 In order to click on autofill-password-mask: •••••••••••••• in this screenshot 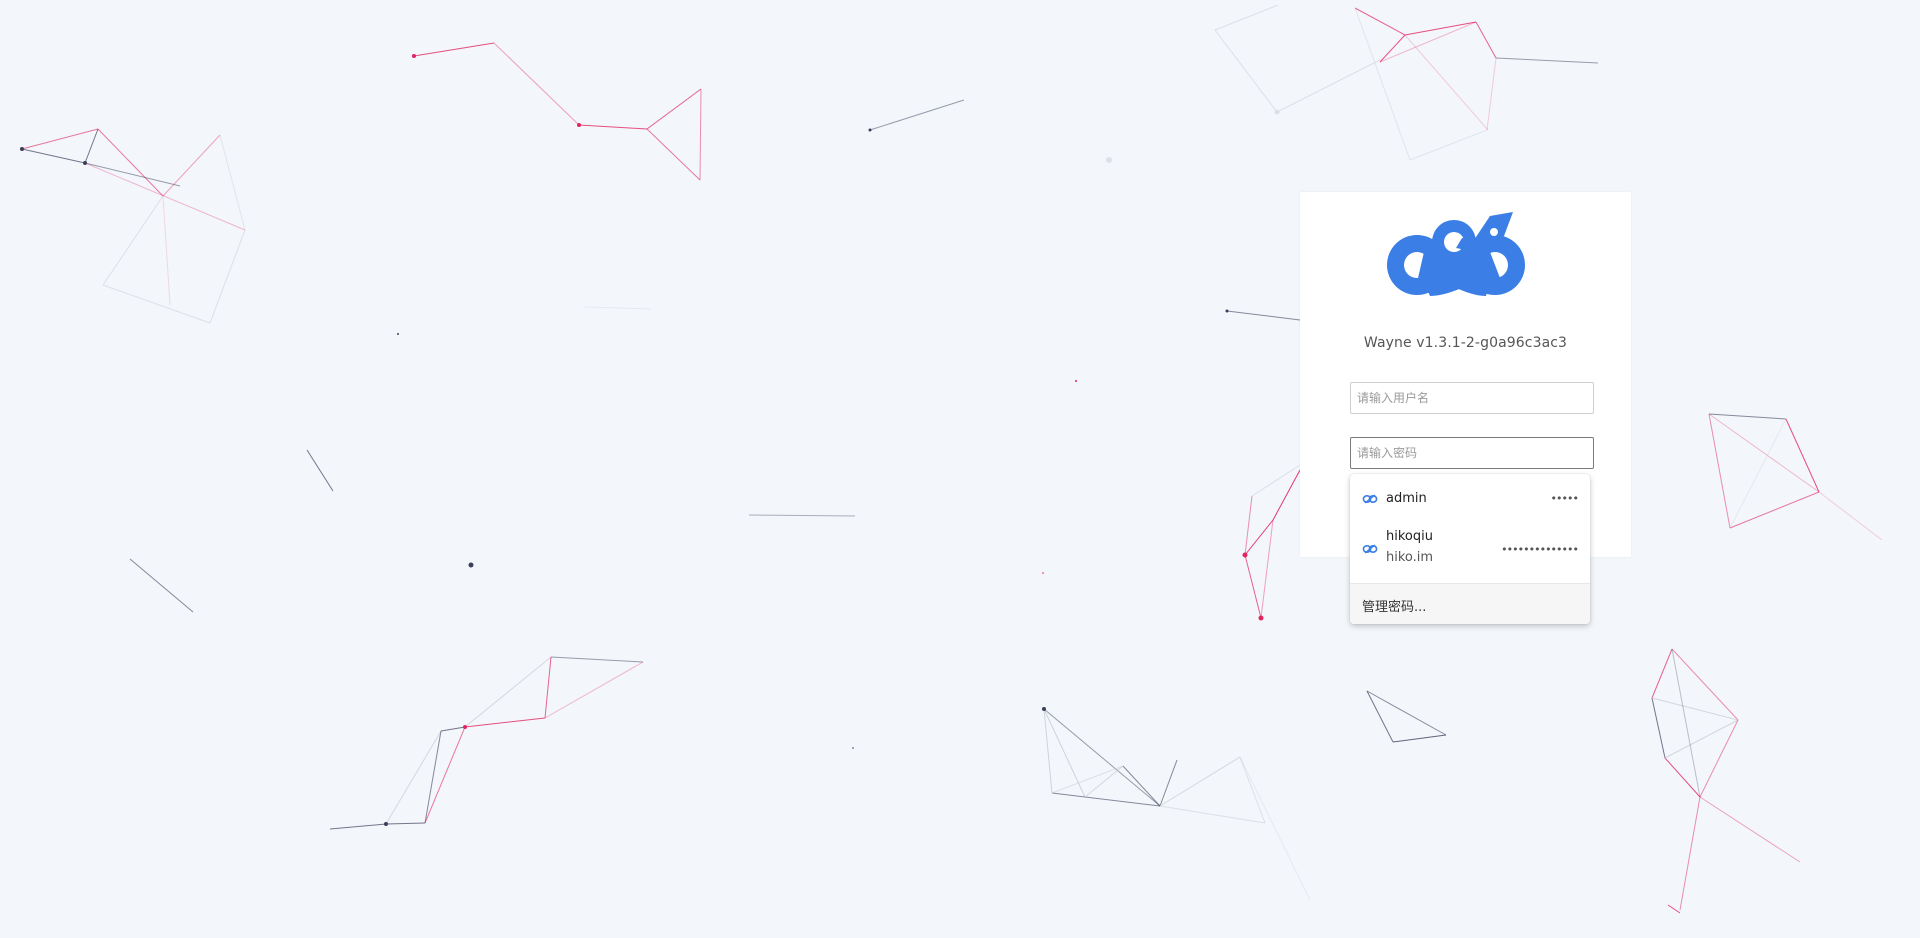, I will do `click(1540, 549)`.